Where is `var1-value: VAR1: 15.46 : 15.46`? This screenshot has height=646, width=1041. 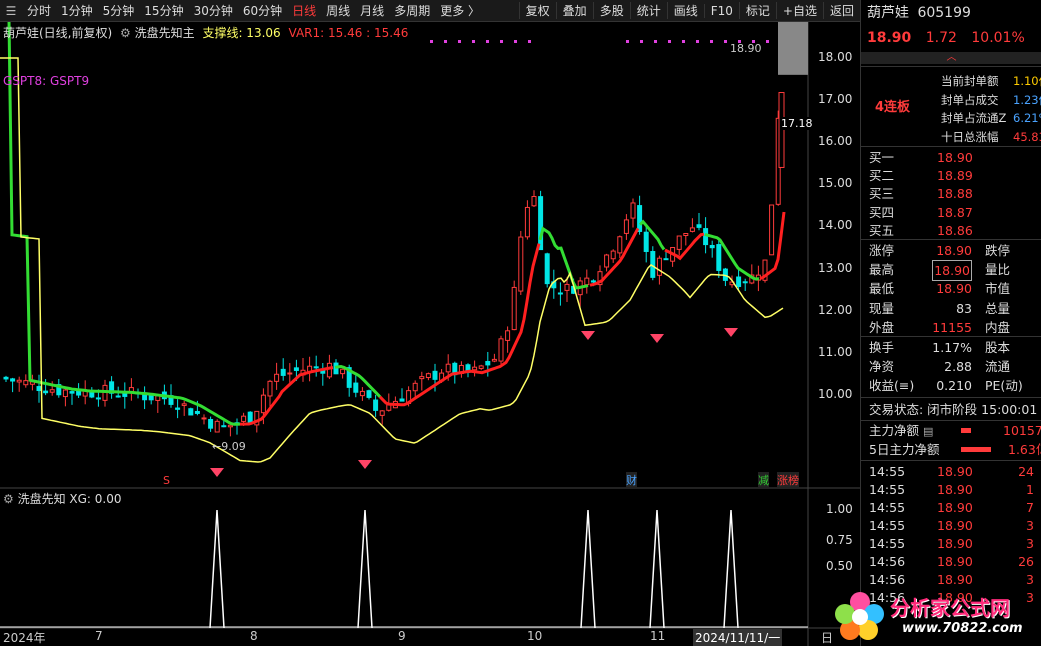
var1-value: VAR1: 15.46 : 15.46 is located at coordinates (348, 33).